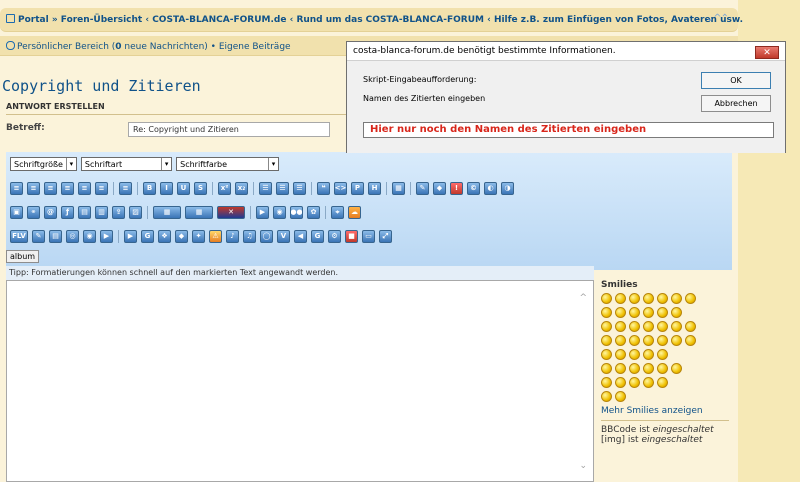 Image resolution: width=800 pixels, height=482 pixels. I want to click on ign-icon: ⚙, so click(334, 236).